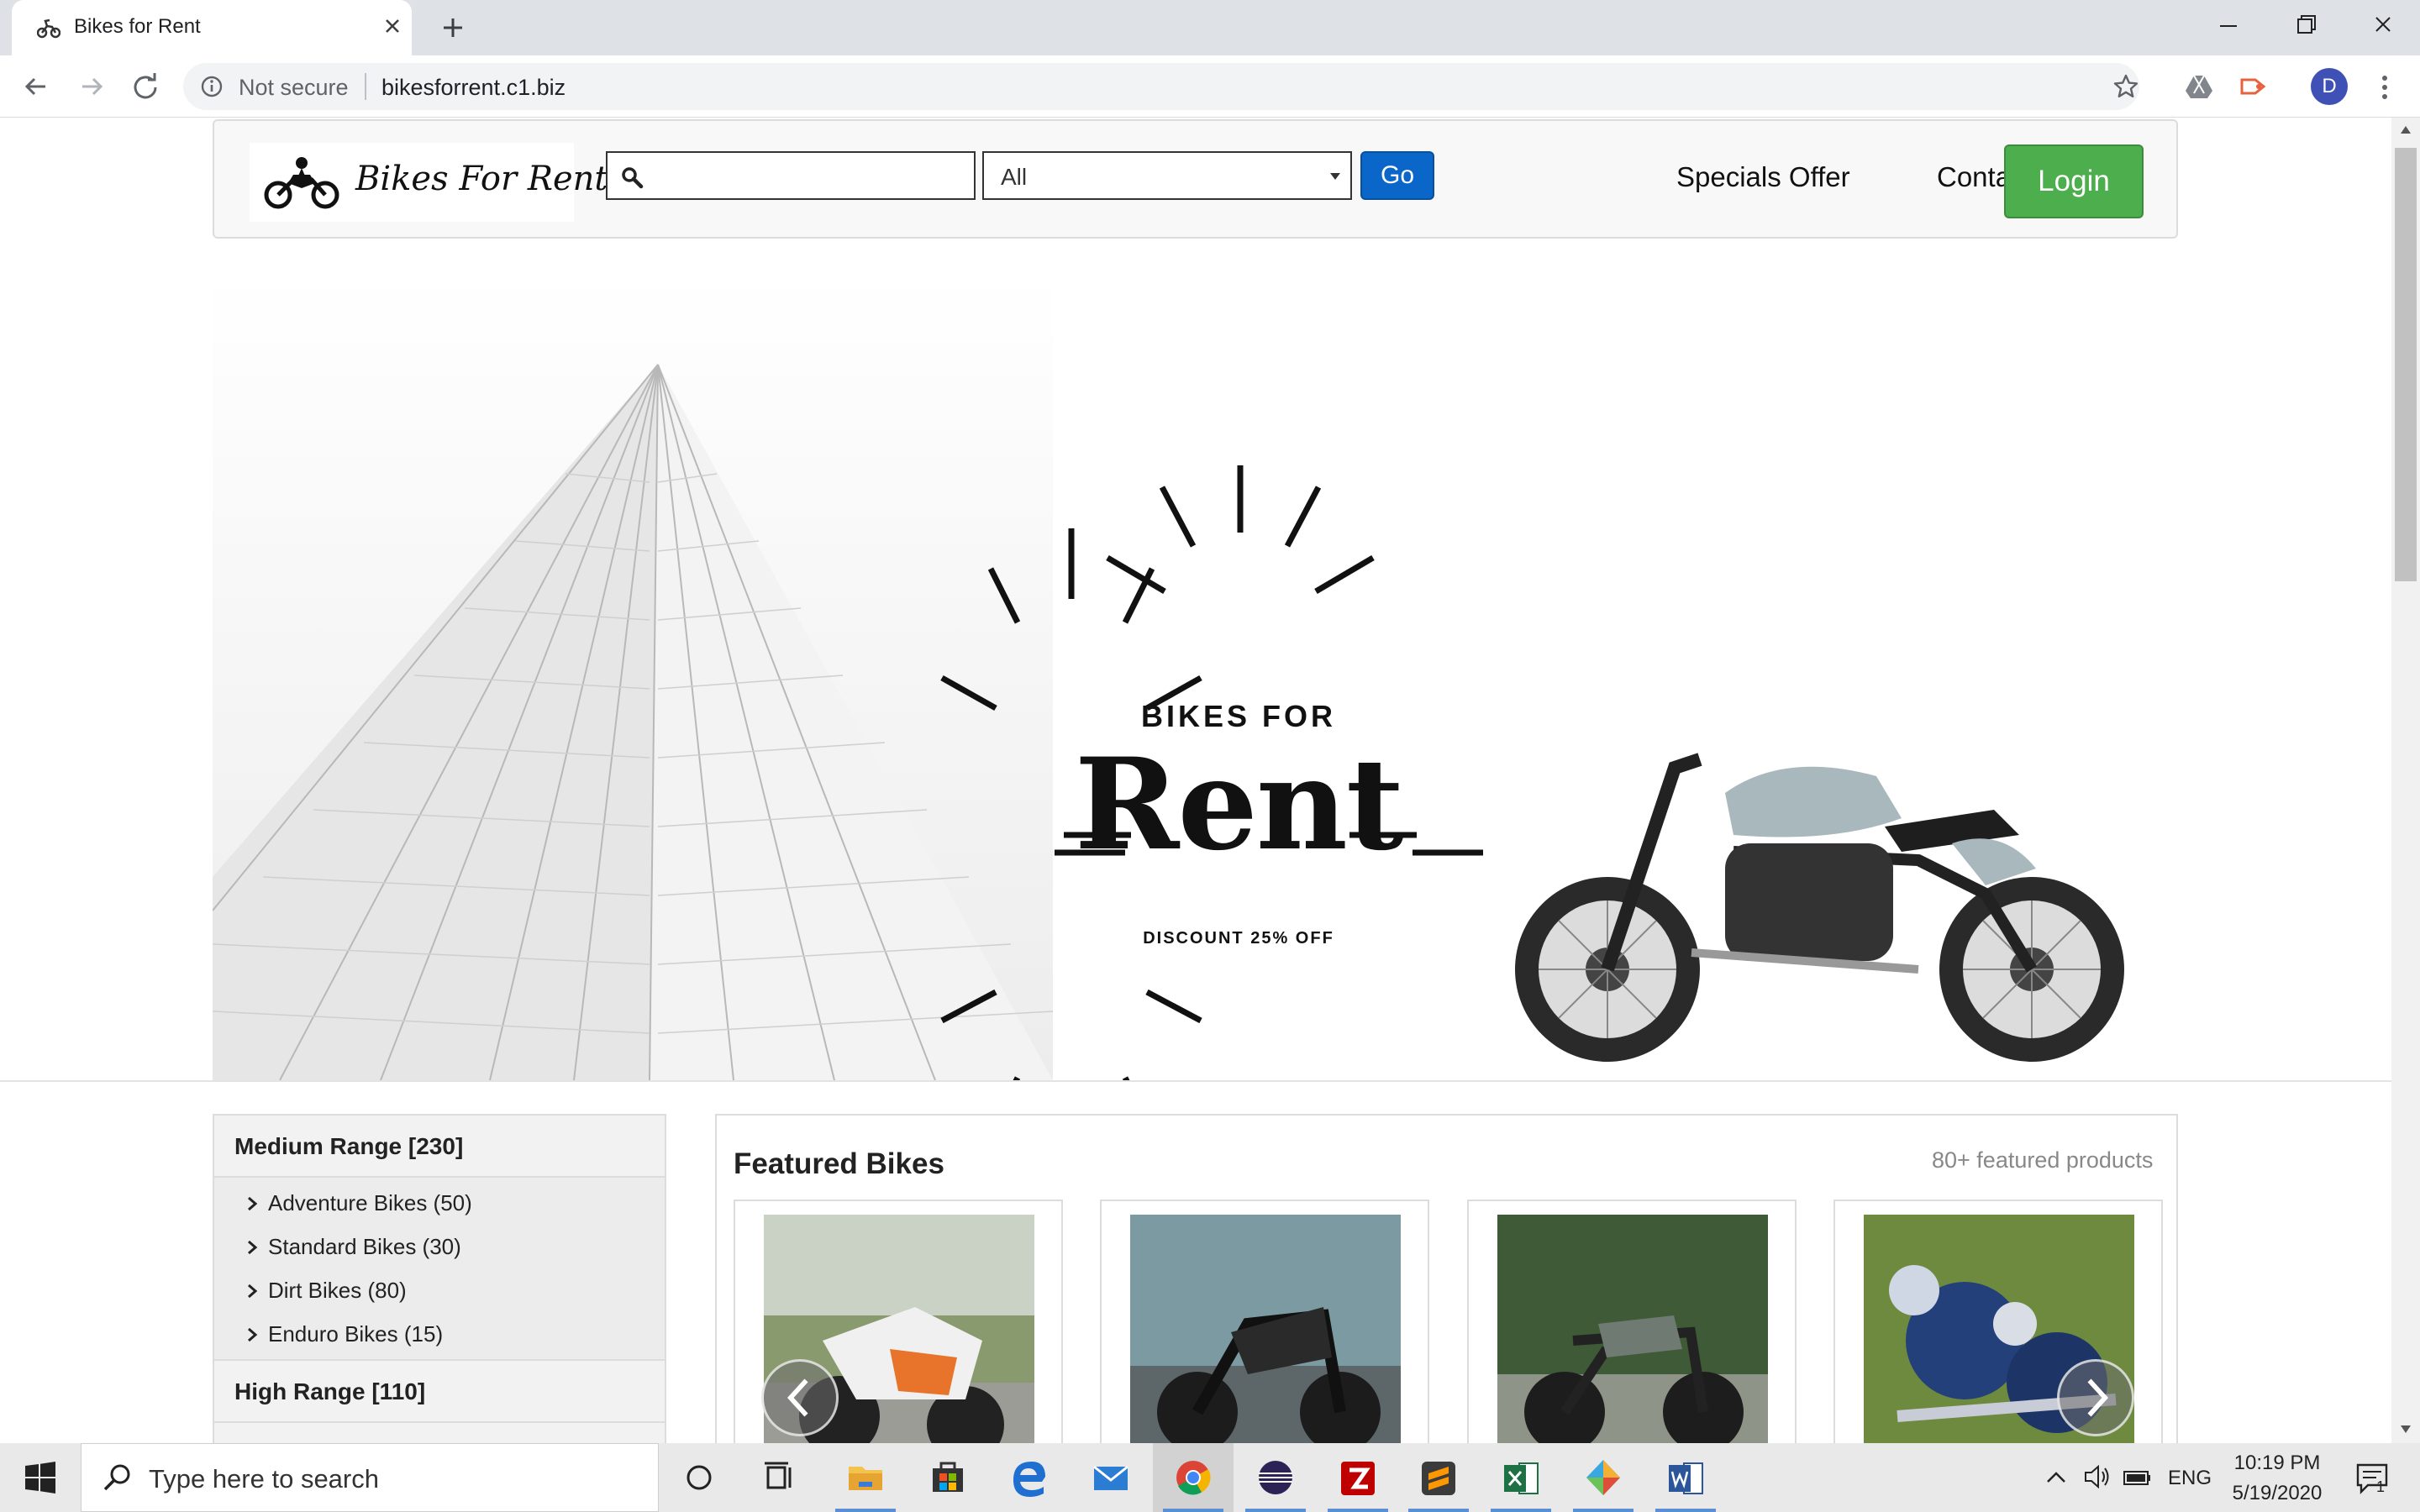  I want to click on category-select-value: All, so click(1015, 177).